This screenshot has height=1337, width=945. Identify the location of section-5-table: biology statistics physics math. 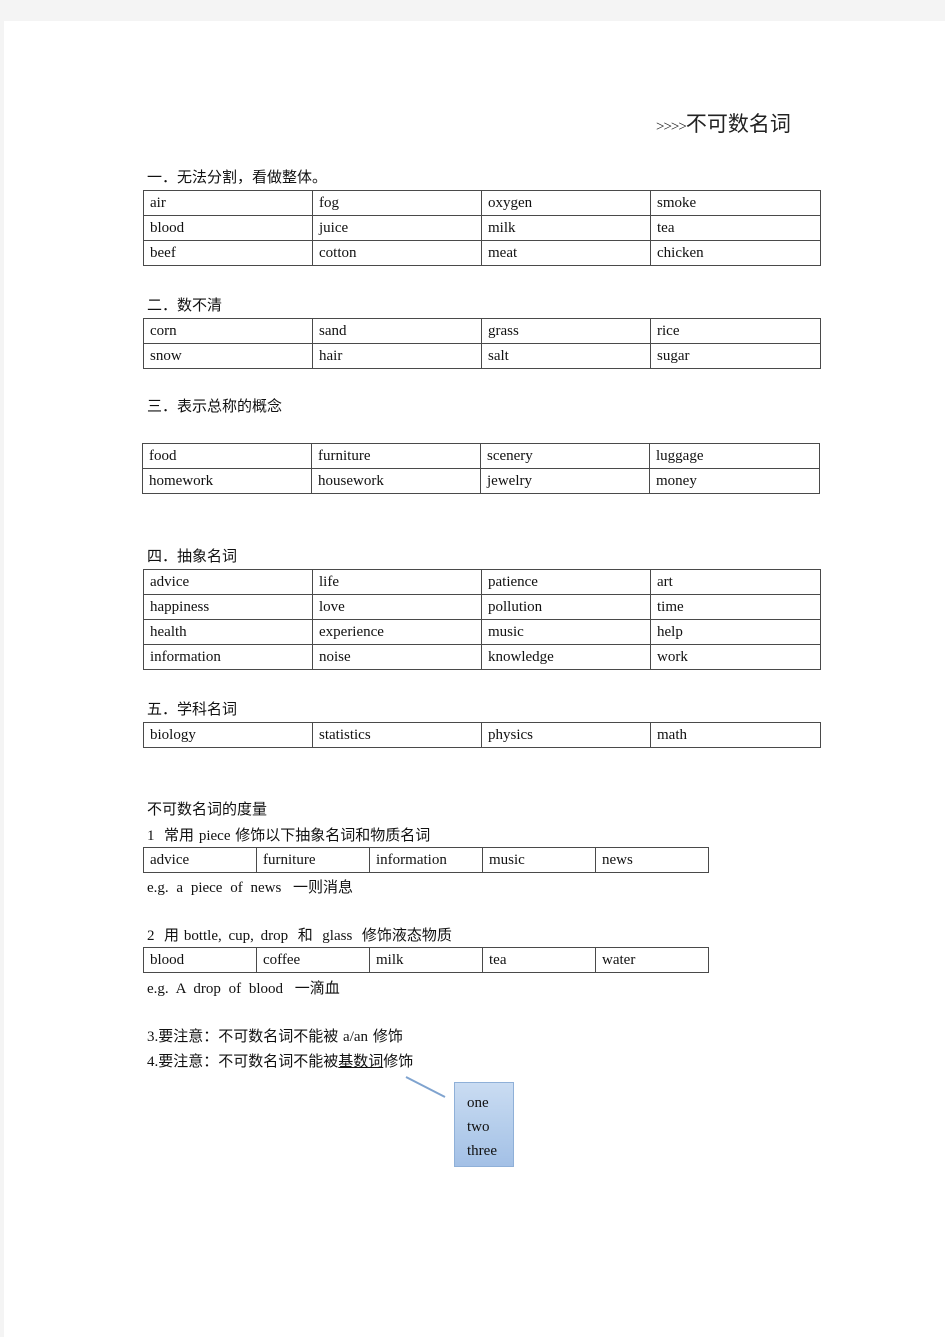
(482, 735).